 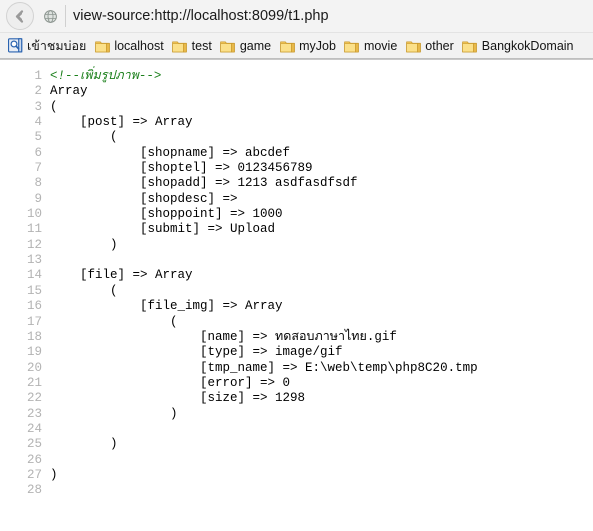 I want to click on bookmark-item-test: test, so click(x=193, y=45).